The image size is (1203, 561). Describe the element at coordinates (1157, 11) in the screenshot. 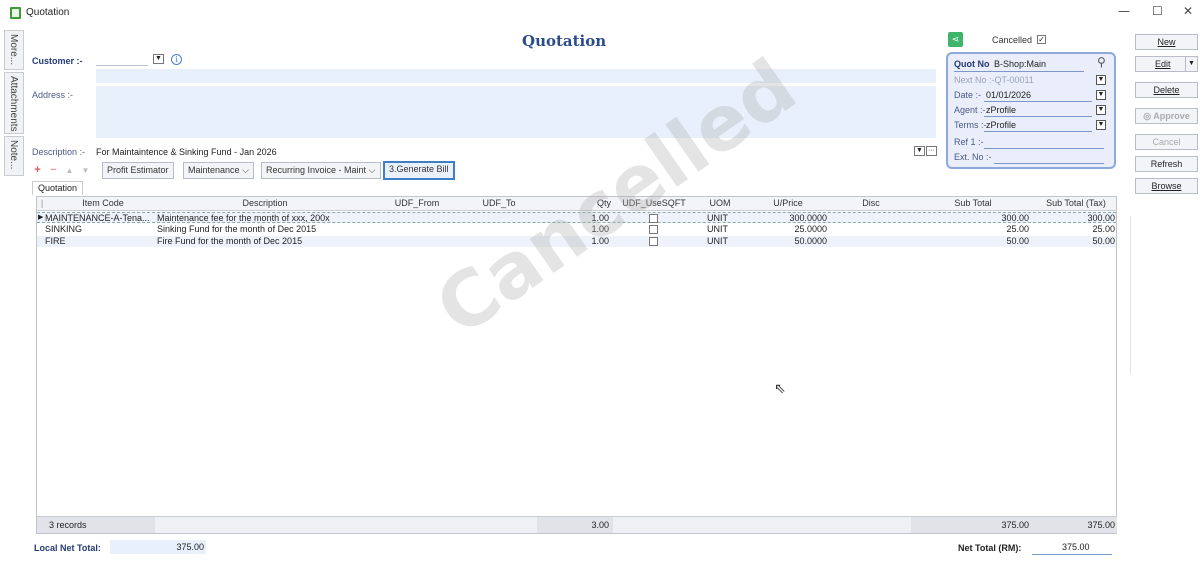

I see `maximize-button: ☐` at that location.